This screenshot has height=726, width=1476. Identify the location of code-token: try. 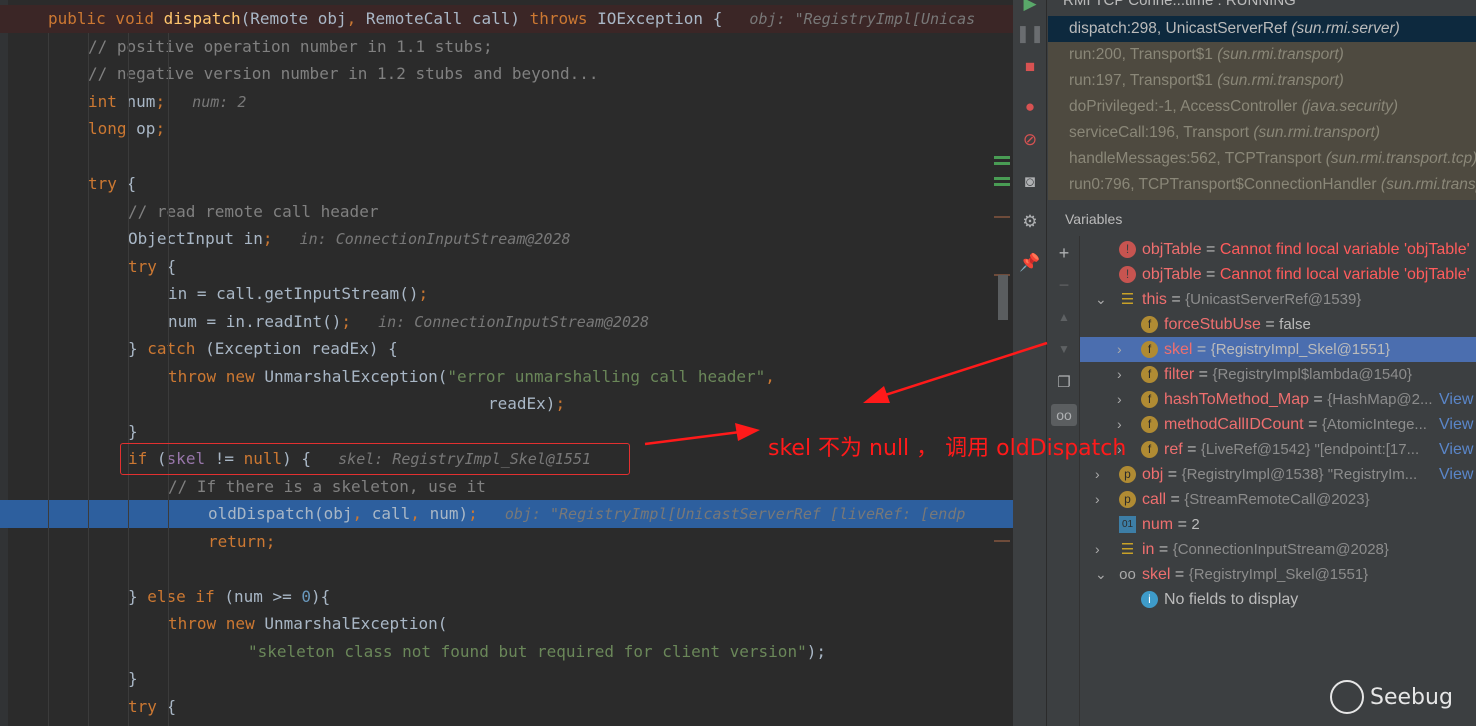
(147, 266).